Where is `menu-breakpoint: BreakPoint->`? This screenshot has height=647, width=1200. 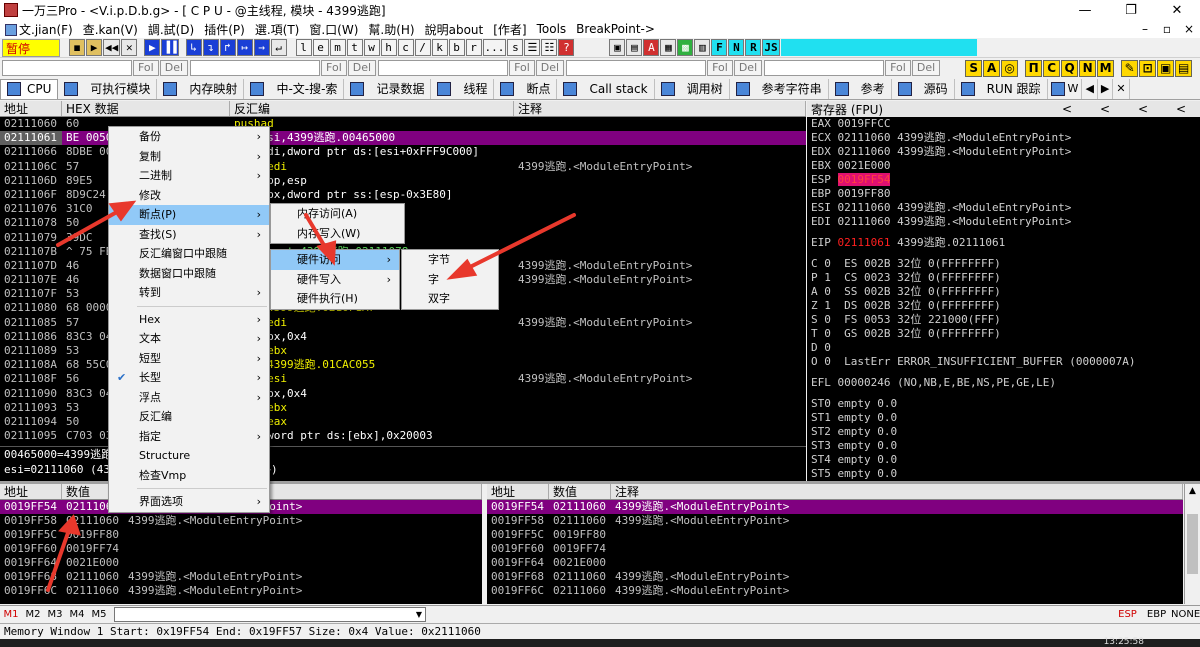 menu-breakpoint: BreakPoint-> is located at coordinates (615, 29).